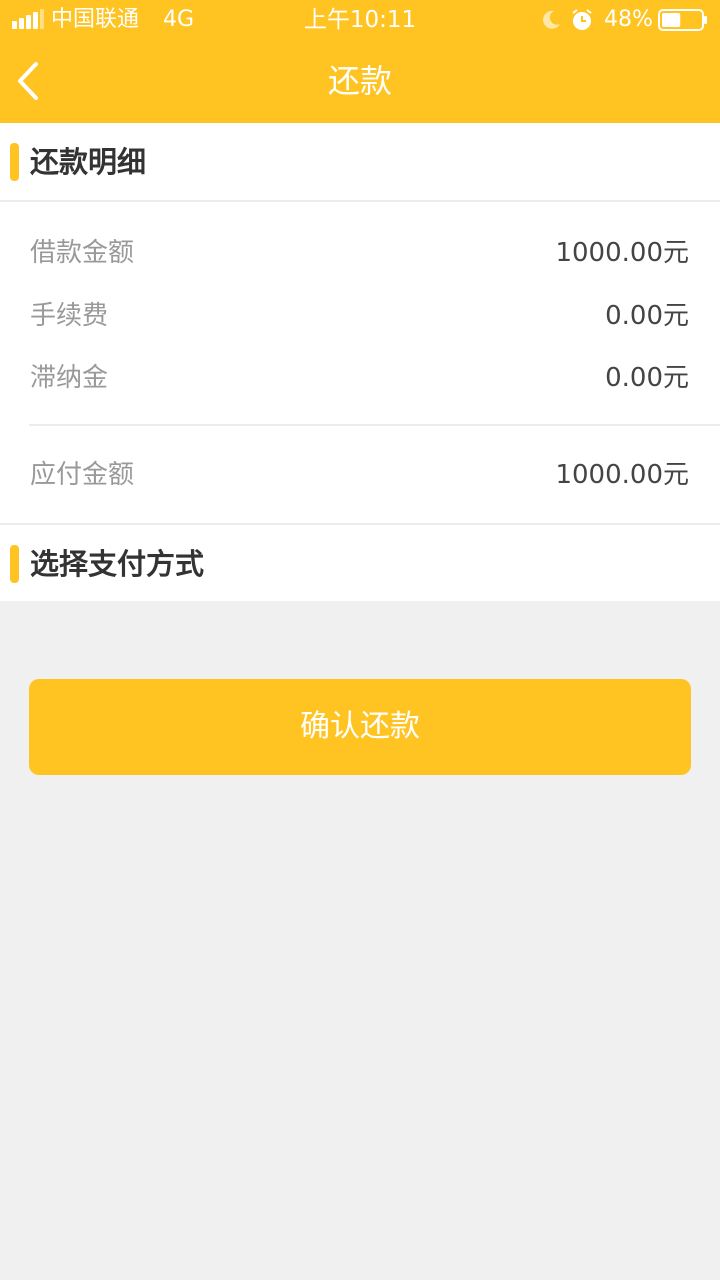  Describe the element at coordinates (360, 564) in the screenshot. I see `section-header-payment-method: 选择支付方式` at that location.